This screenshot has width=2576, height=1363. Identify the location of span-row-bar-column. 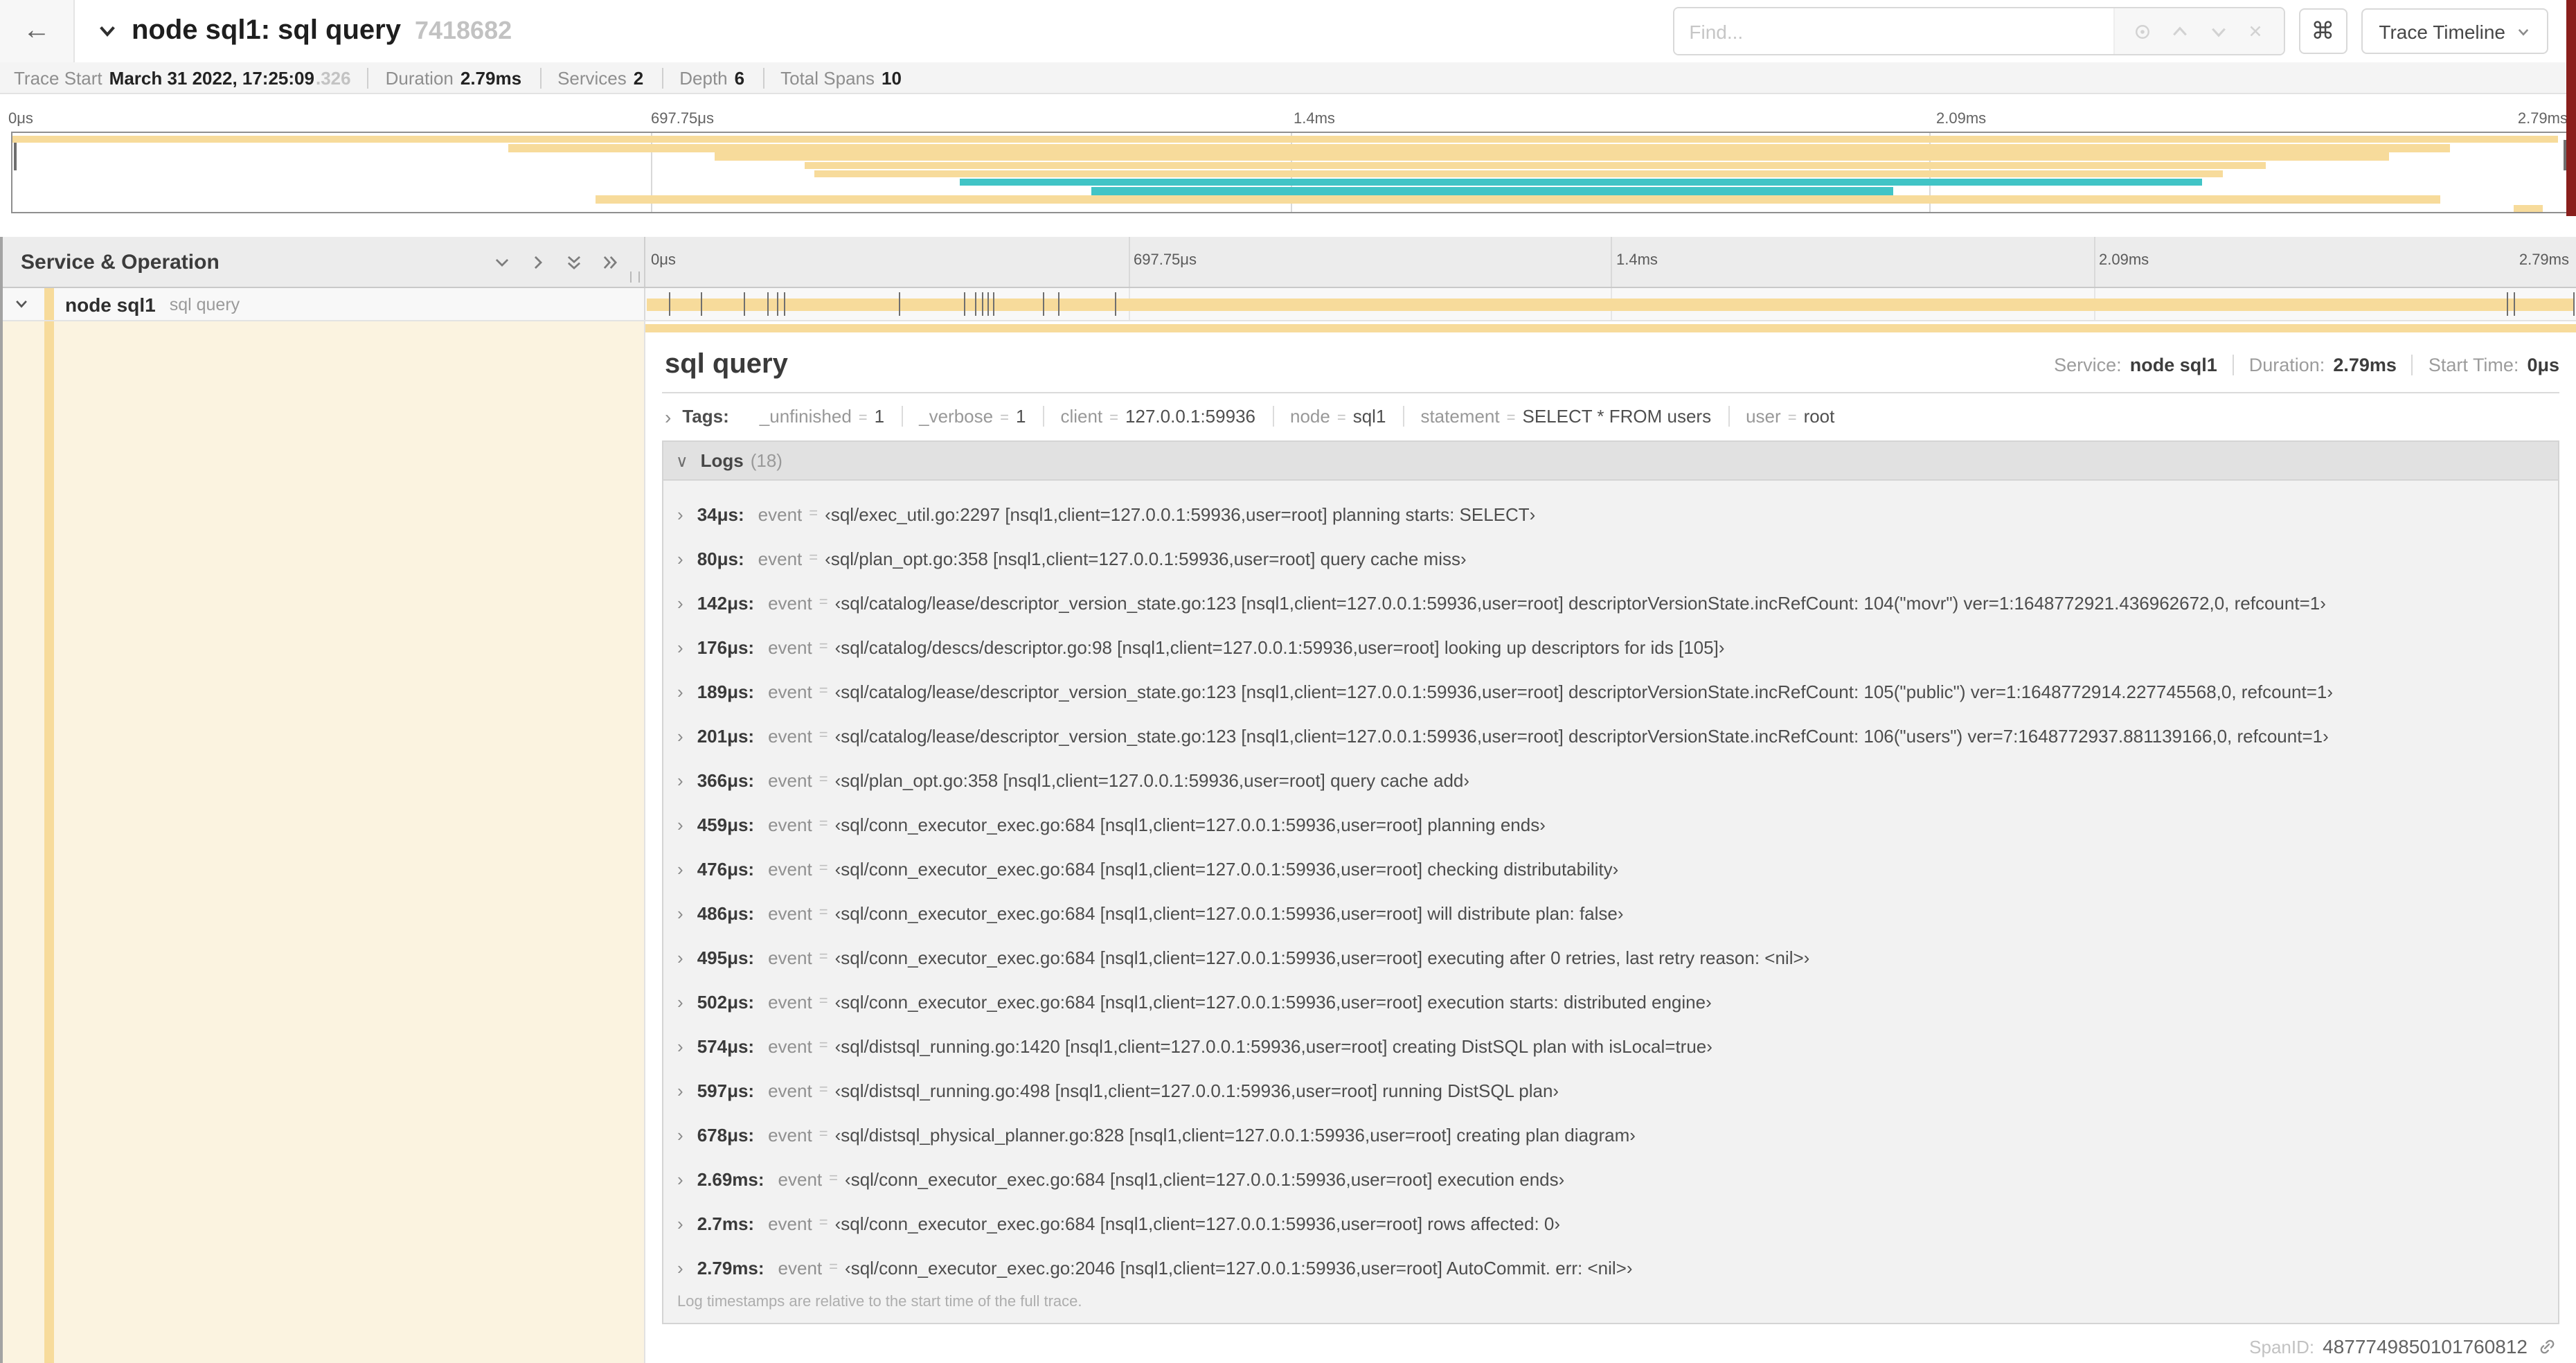
(1611, 304).